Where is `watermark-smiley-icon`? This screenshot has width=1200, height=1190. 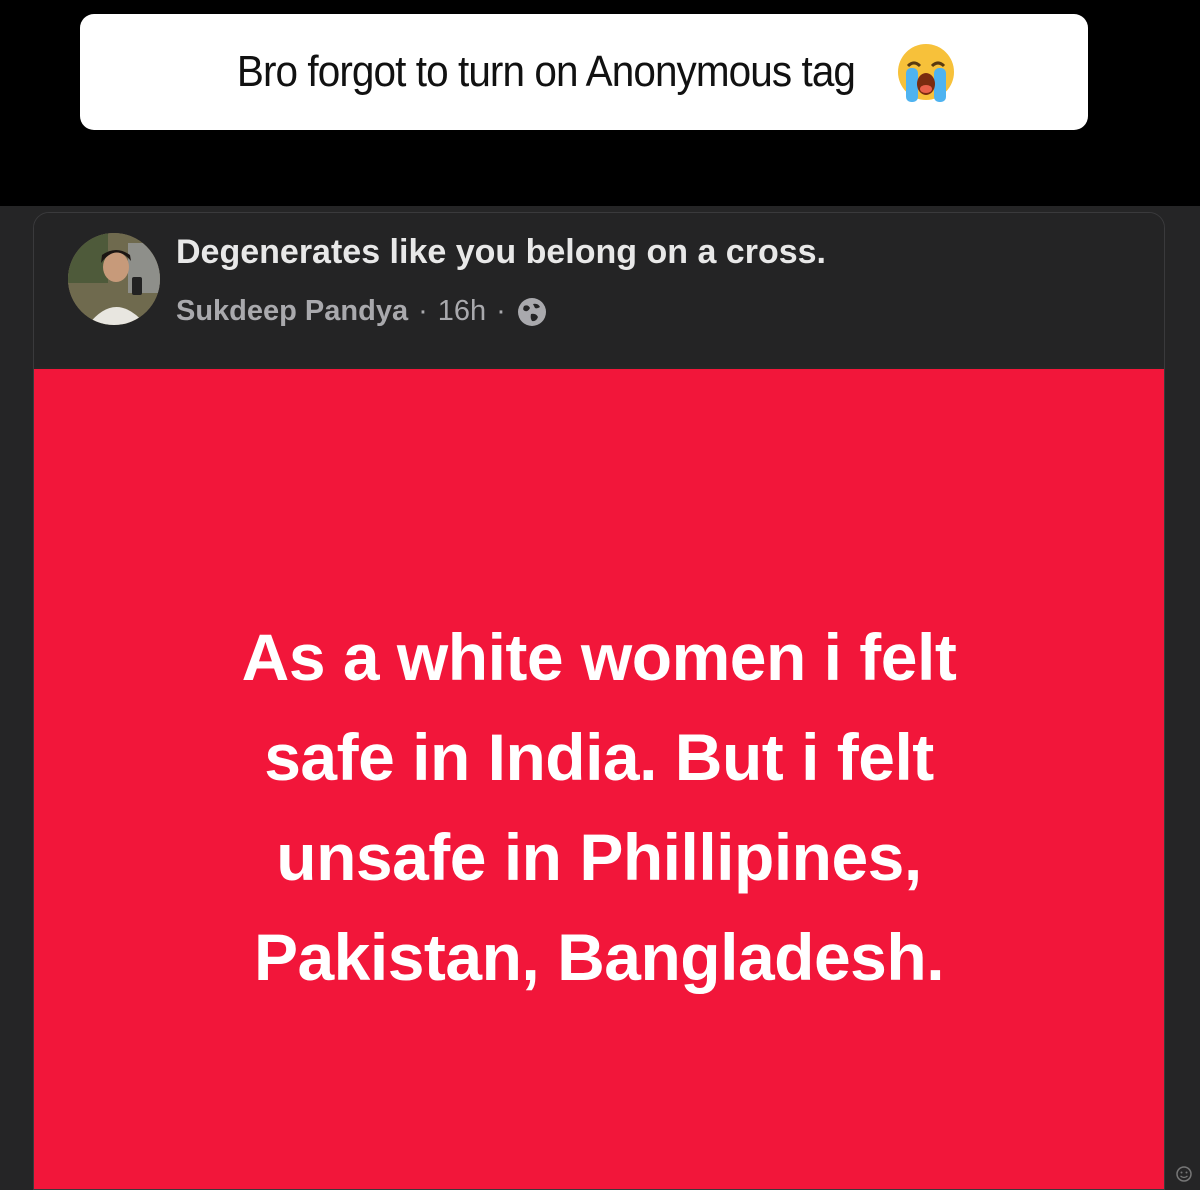
watermark-smiley-icon is located at coordinates (1184, 1174).